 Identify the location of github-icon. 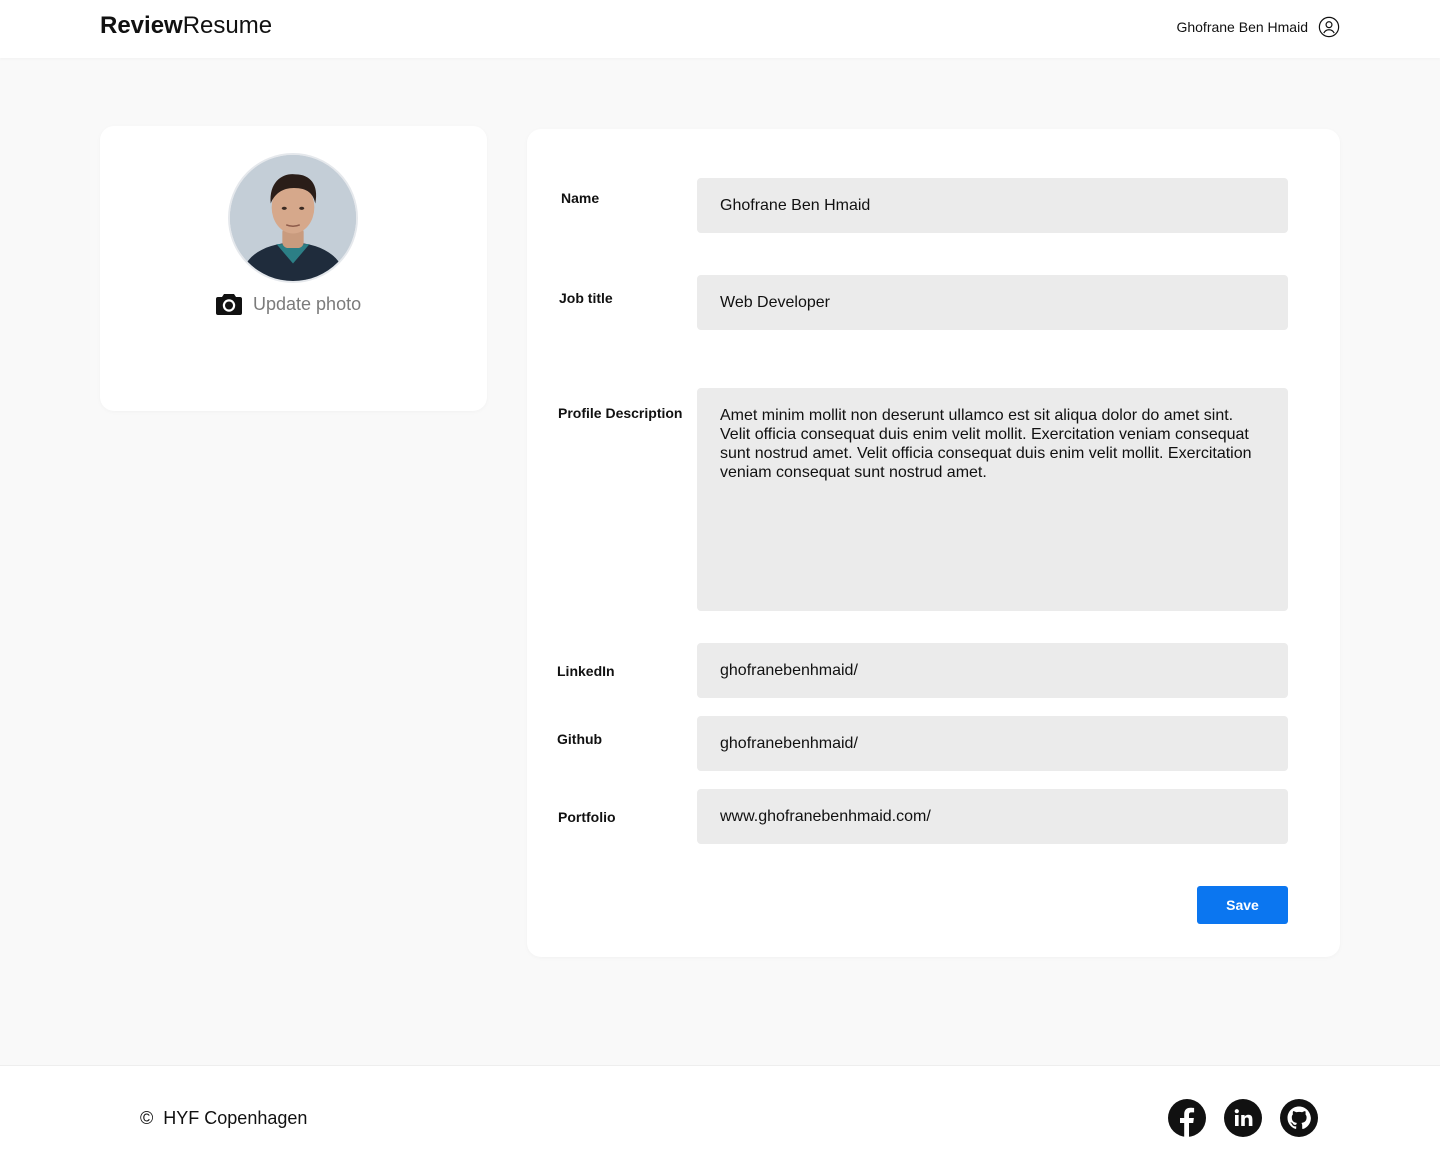
(1299, 1118).